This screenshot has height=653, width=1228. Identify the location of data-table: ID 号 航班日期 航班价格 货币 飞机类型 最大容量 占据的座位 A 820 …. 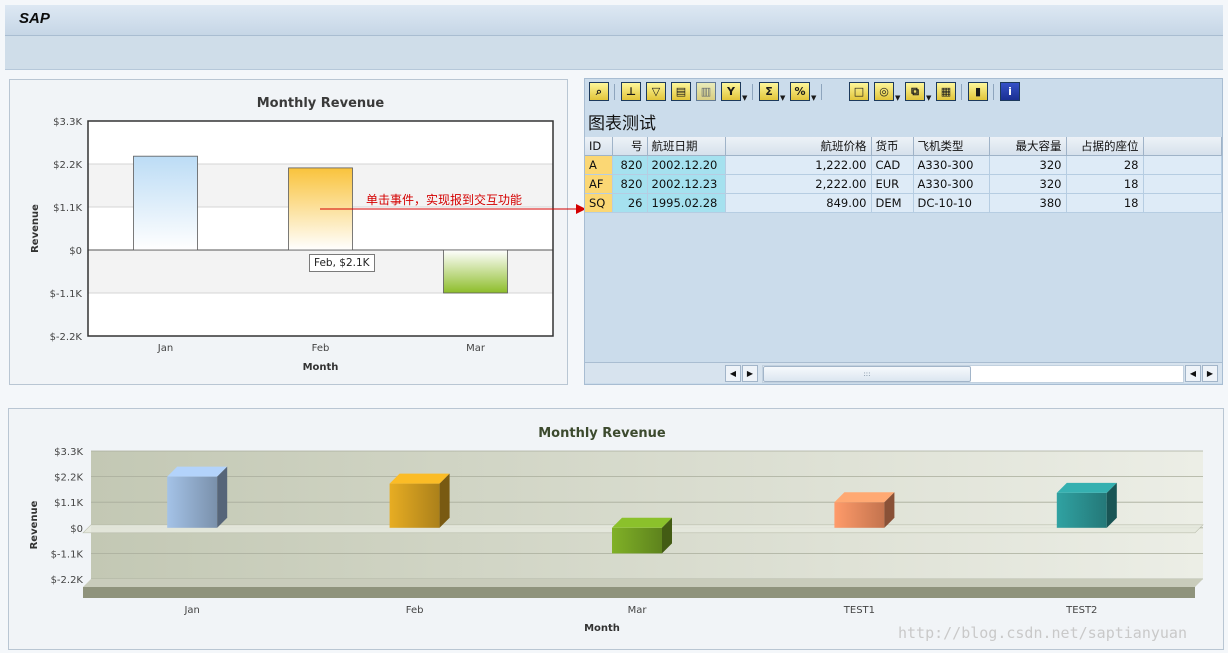
(903, 175).